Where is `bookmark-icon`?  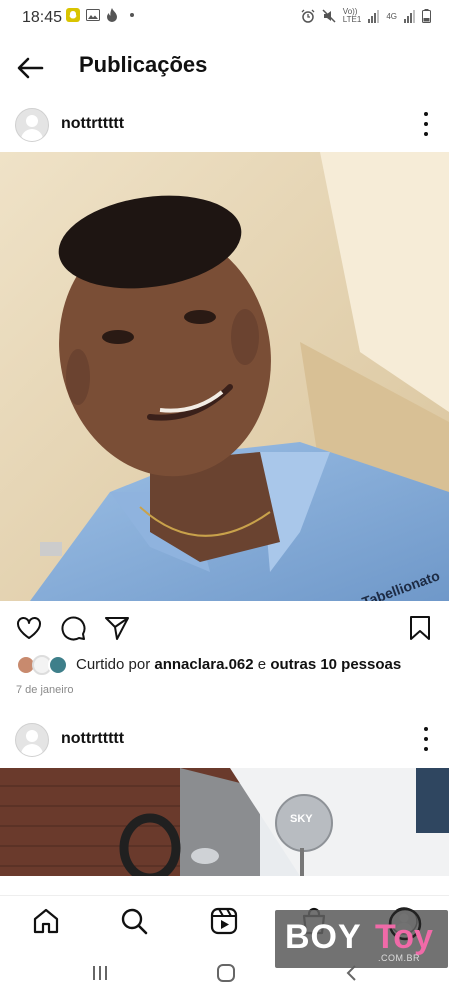
bookmark-icon is located at coordinates (420, 628).